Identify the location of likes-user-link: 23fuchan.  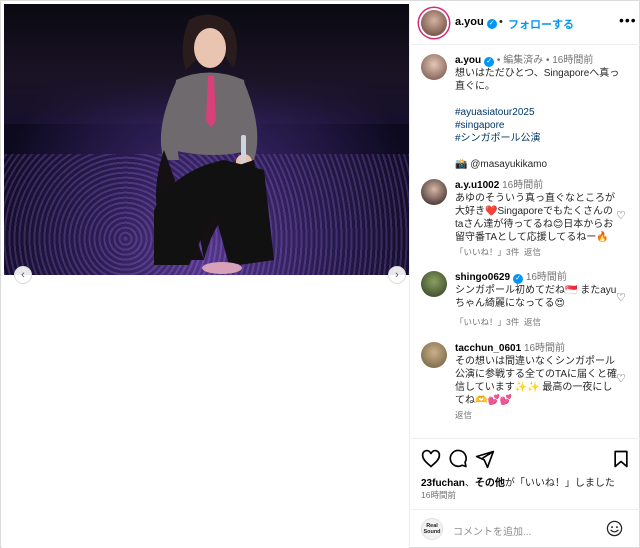
(443, 483).